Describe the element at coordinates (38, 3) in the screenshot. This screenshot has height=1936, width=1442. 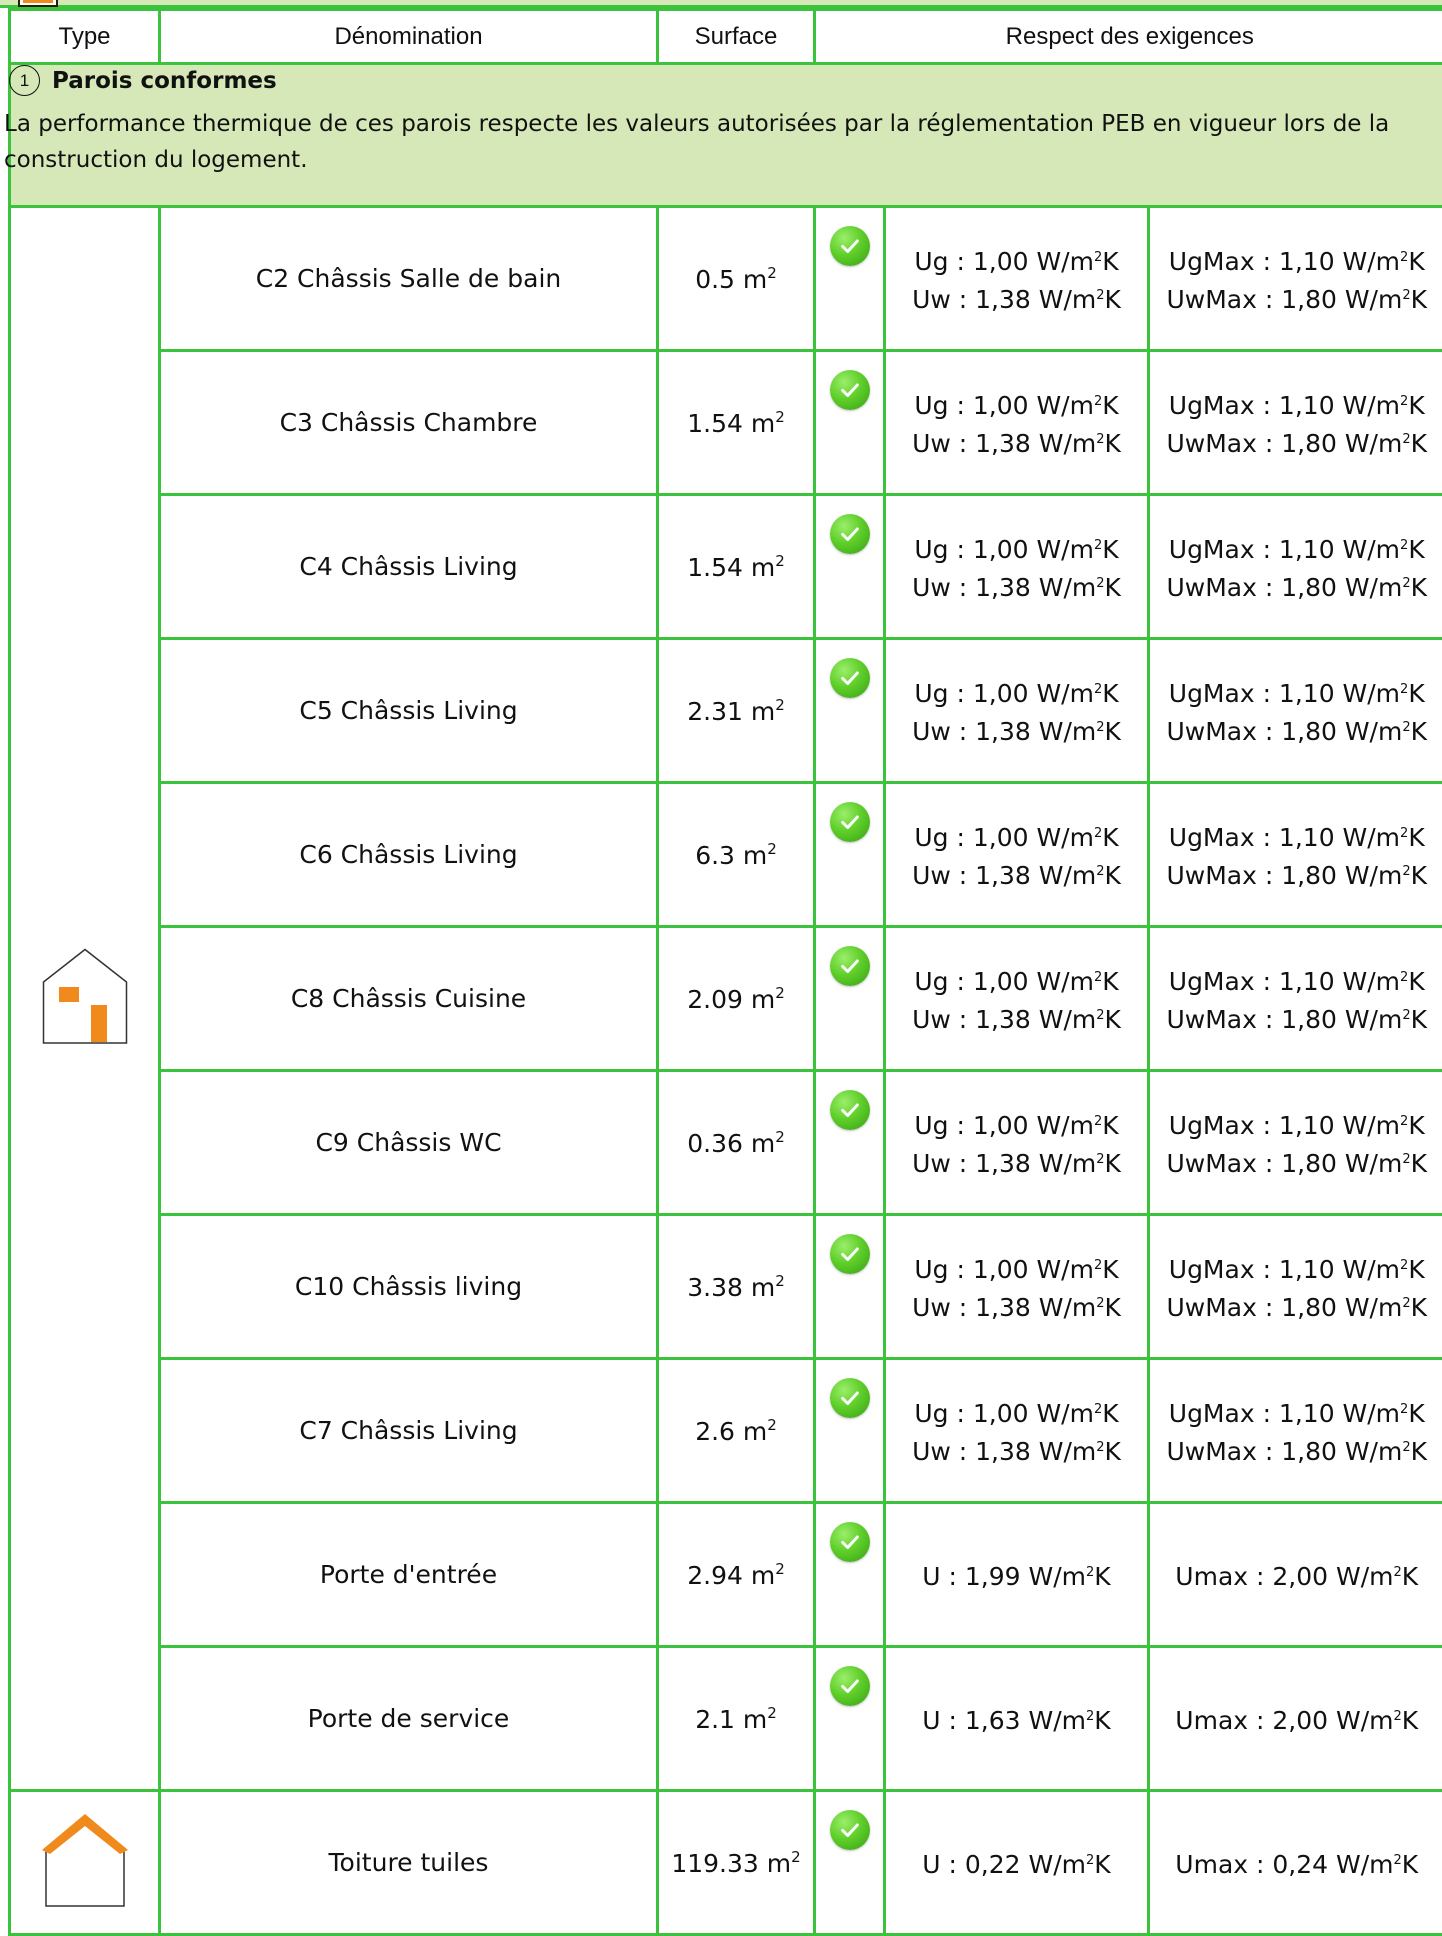
I see `previous-section-icon` at that location.